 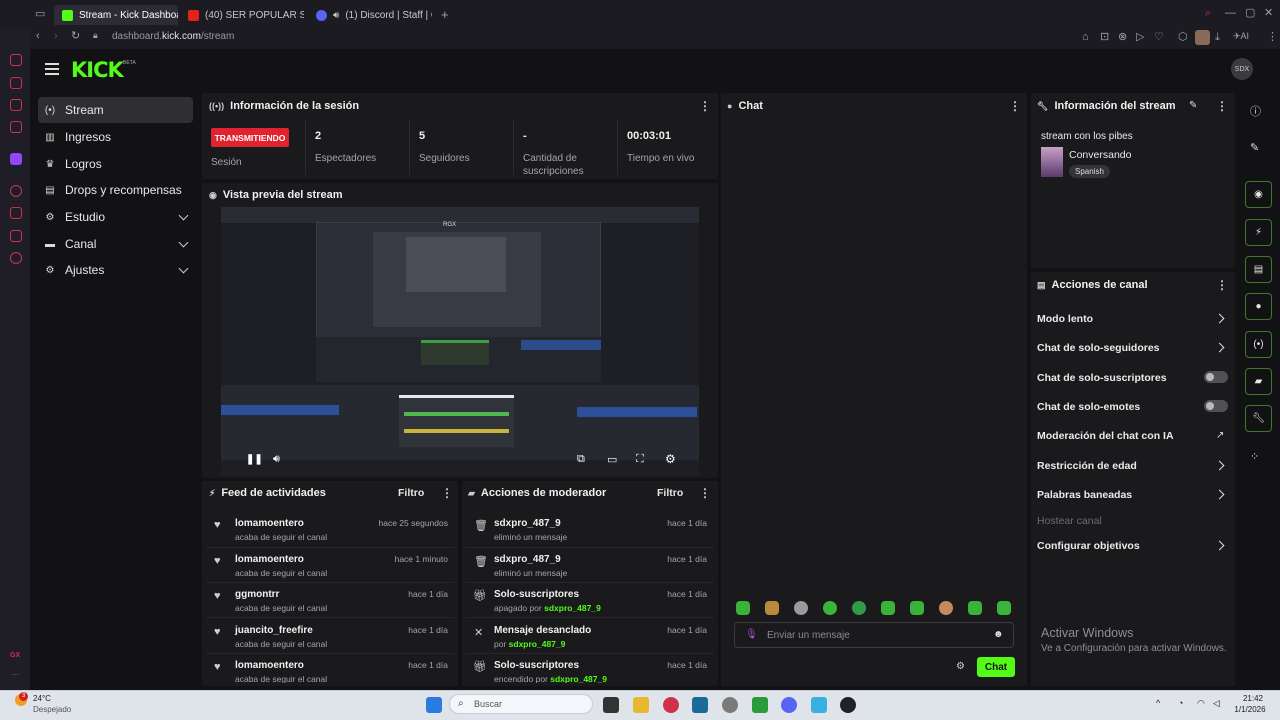 What do you see at coordinates (52, 69) in the screenshot?
I see `hamburger-menu-icon` at bounding box center [52, 69].